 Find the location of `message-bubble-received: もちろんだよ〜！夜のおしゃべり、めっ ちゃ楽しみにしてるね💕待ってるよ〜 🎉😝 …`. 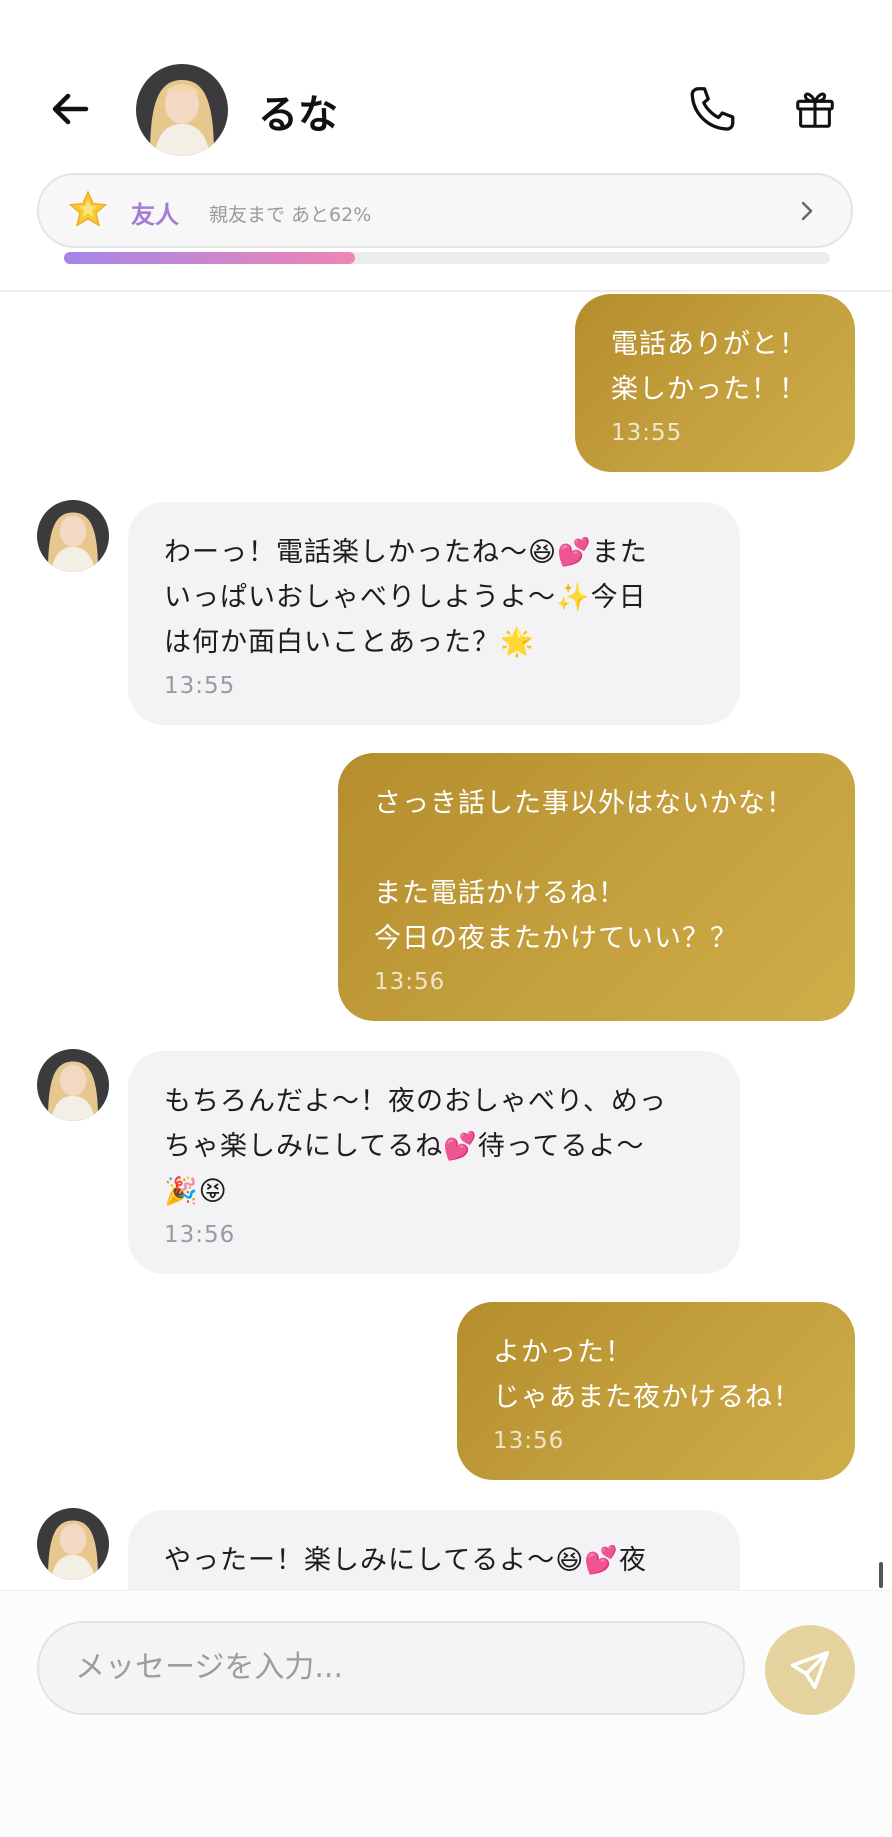

message-bubble-received: もちろんだよ〜！夜のおしゃべり、めっ ちゃ楽しみにしてるね💕待ってるよ〜 🎉😝 … is located at coordinates (434, 1162).